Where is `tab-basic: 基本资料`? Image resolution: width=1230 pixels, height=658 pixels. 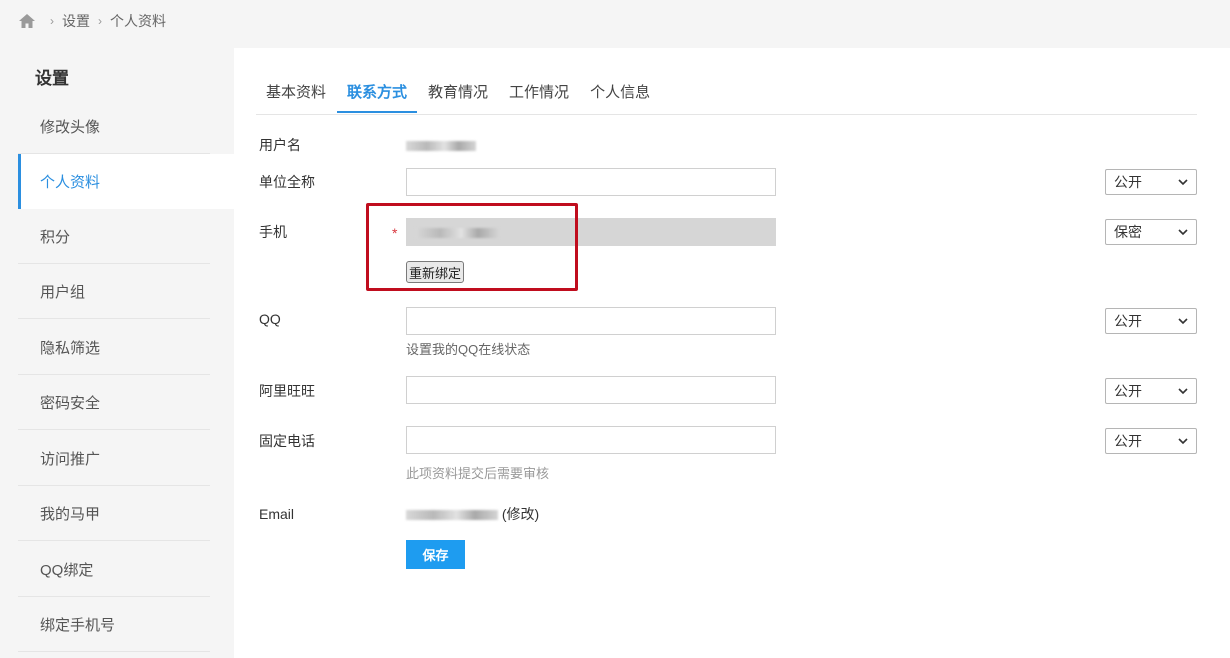
tab-basic: 基本资料 is located at coordinates (296, 94).